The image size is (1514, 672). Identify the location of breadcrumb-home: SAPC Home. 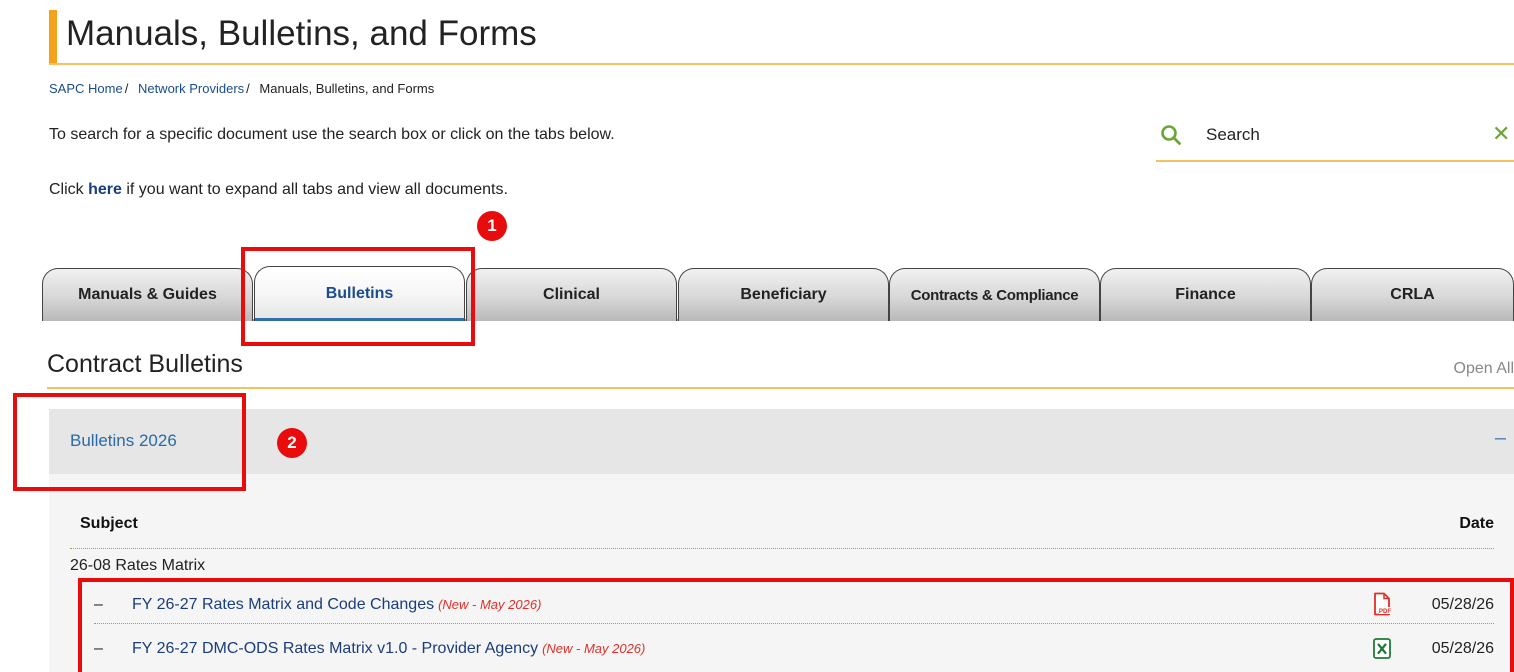
(86, 88).